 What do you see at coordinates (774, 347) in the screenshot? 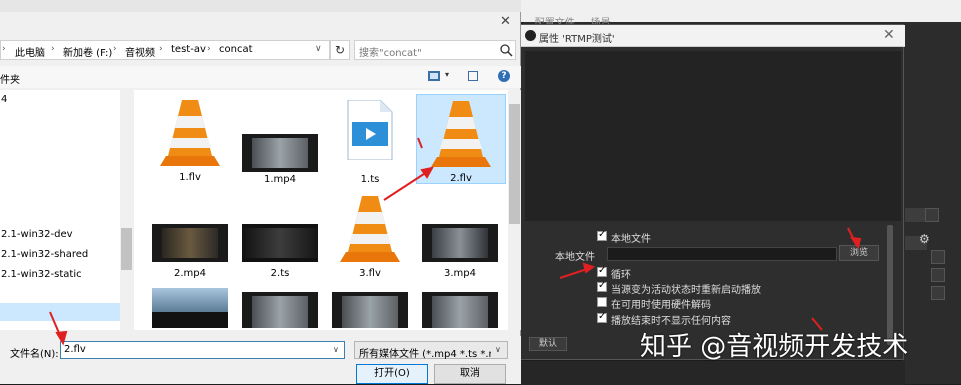
I see `watermark: 知乎 @音视频开发技术` at bounding box center [774, 347].